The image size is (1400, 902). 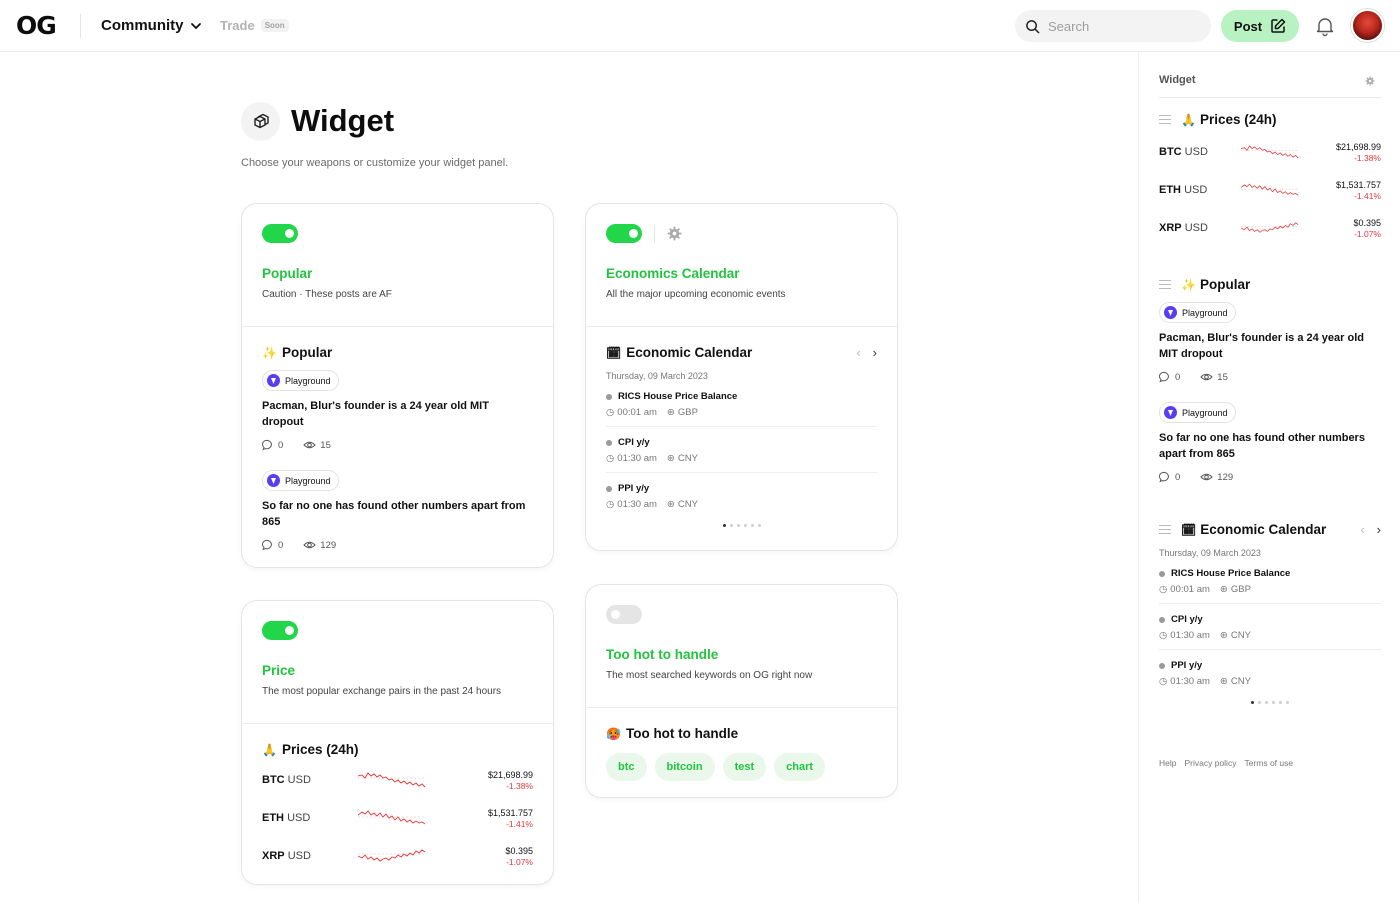 I want to click on event-currency: CNY, so click(x=1240, y=635).